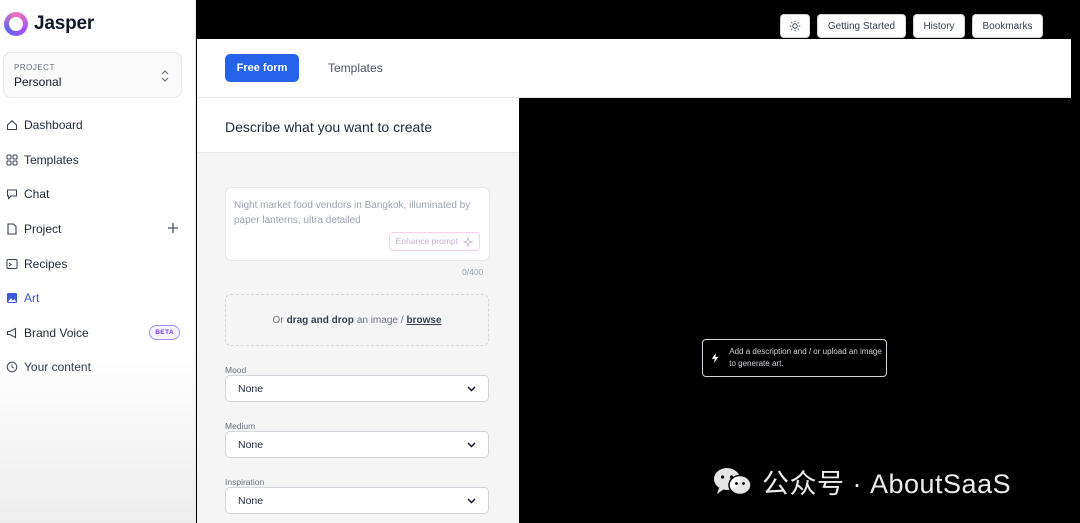  I want to click on upload-prefix: Or, so click(278, 320).